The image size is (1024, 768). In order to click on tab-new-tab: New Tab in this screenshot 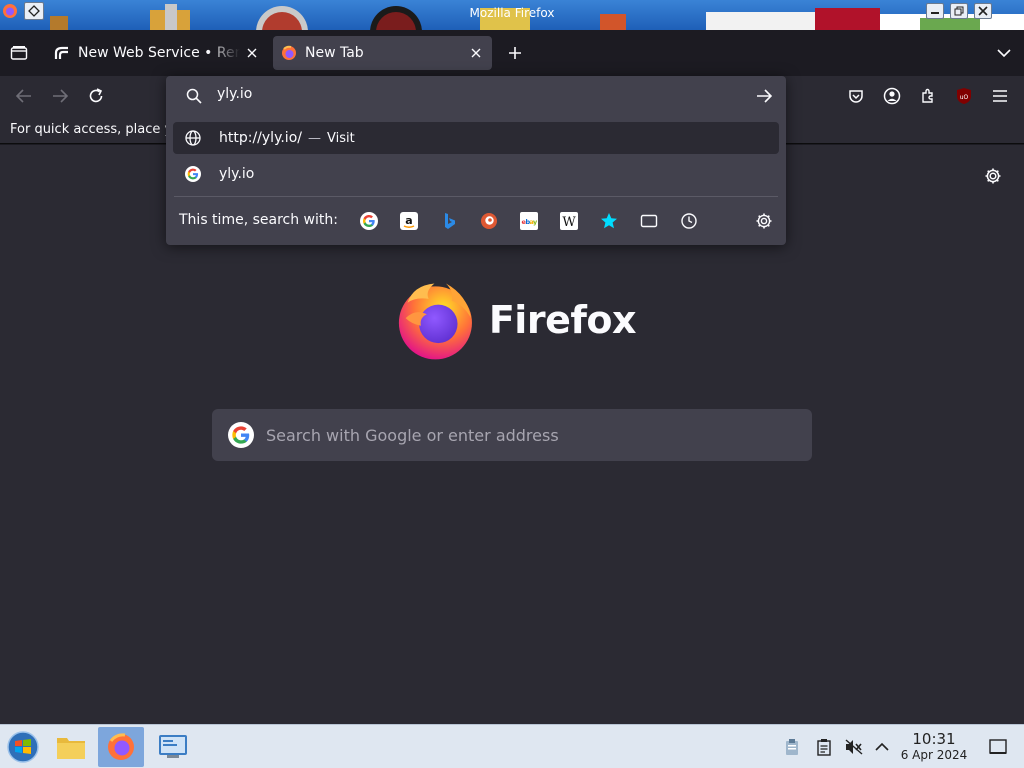, I will do `click(382, 53)`.